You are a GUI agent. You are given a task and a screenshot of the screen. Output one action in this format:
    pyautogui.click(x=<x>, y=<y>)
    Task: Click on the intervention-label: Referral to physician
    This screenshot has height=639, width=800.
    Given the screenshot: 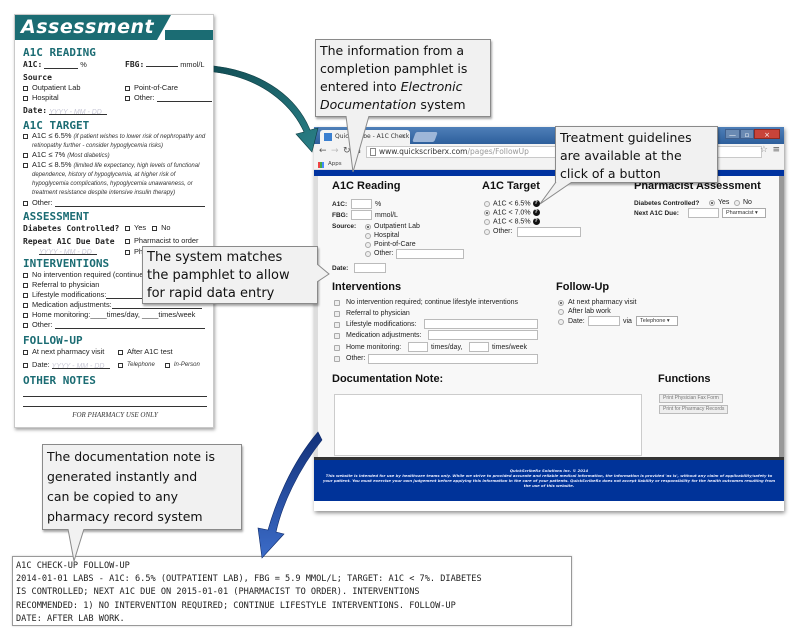 What is the action you would take?
    pyautogui.click(x=378, y=313)
    